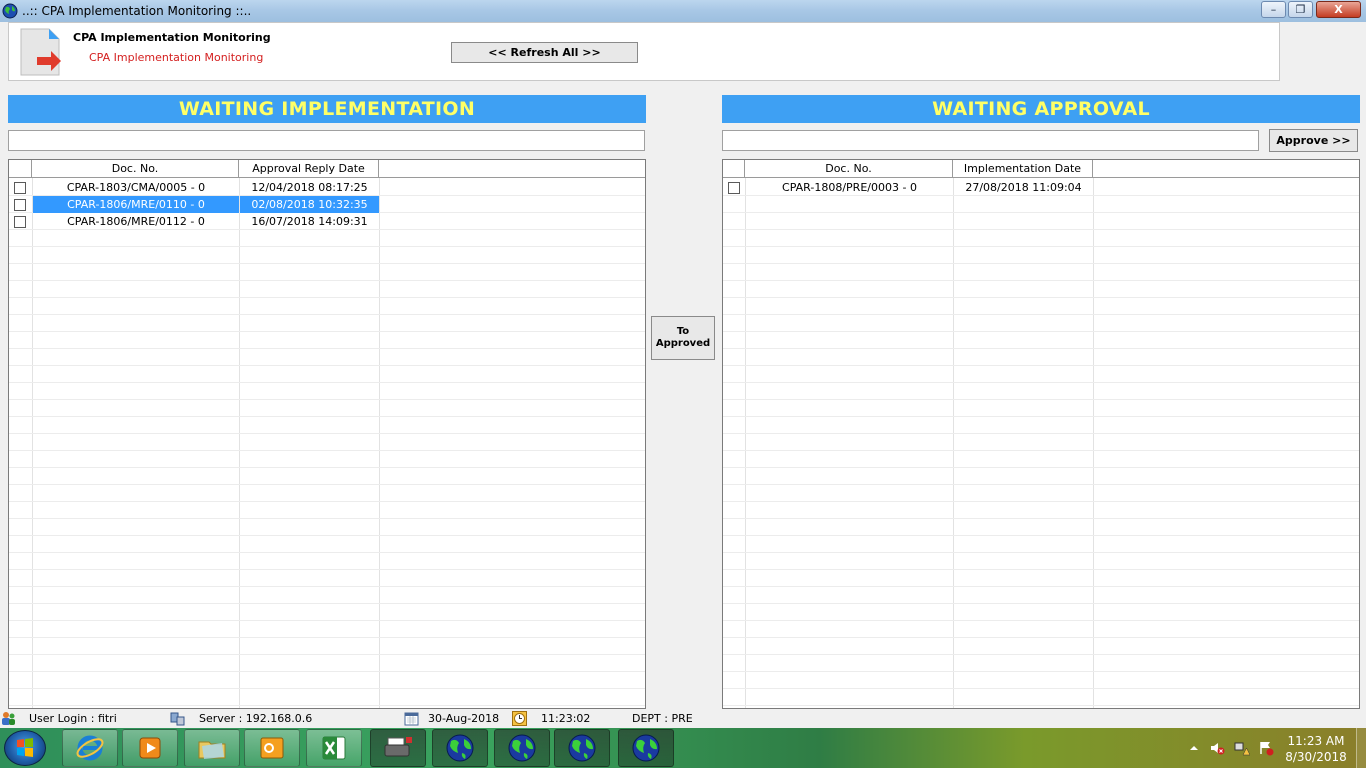  I want to click on window-title: ..:: CPA Implementation Monitoring ::.., so click(137, 11).